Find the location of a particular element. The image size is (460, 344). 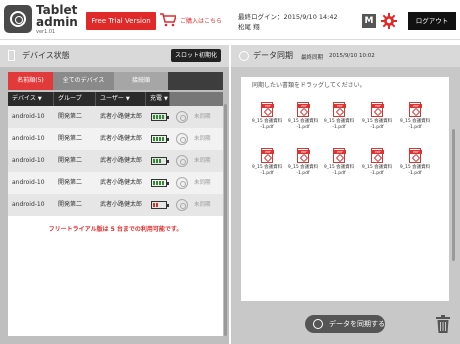

col-user: ユーザー ▼ is located at coordinates (121, 99).